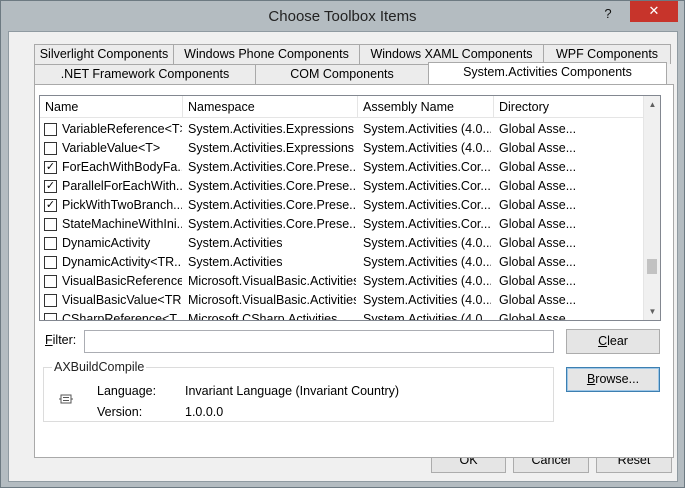 The image size is (685, 488). Describe the element at coordinates (608, 14) in the screenshot. I see `help-button: ?` at that location.